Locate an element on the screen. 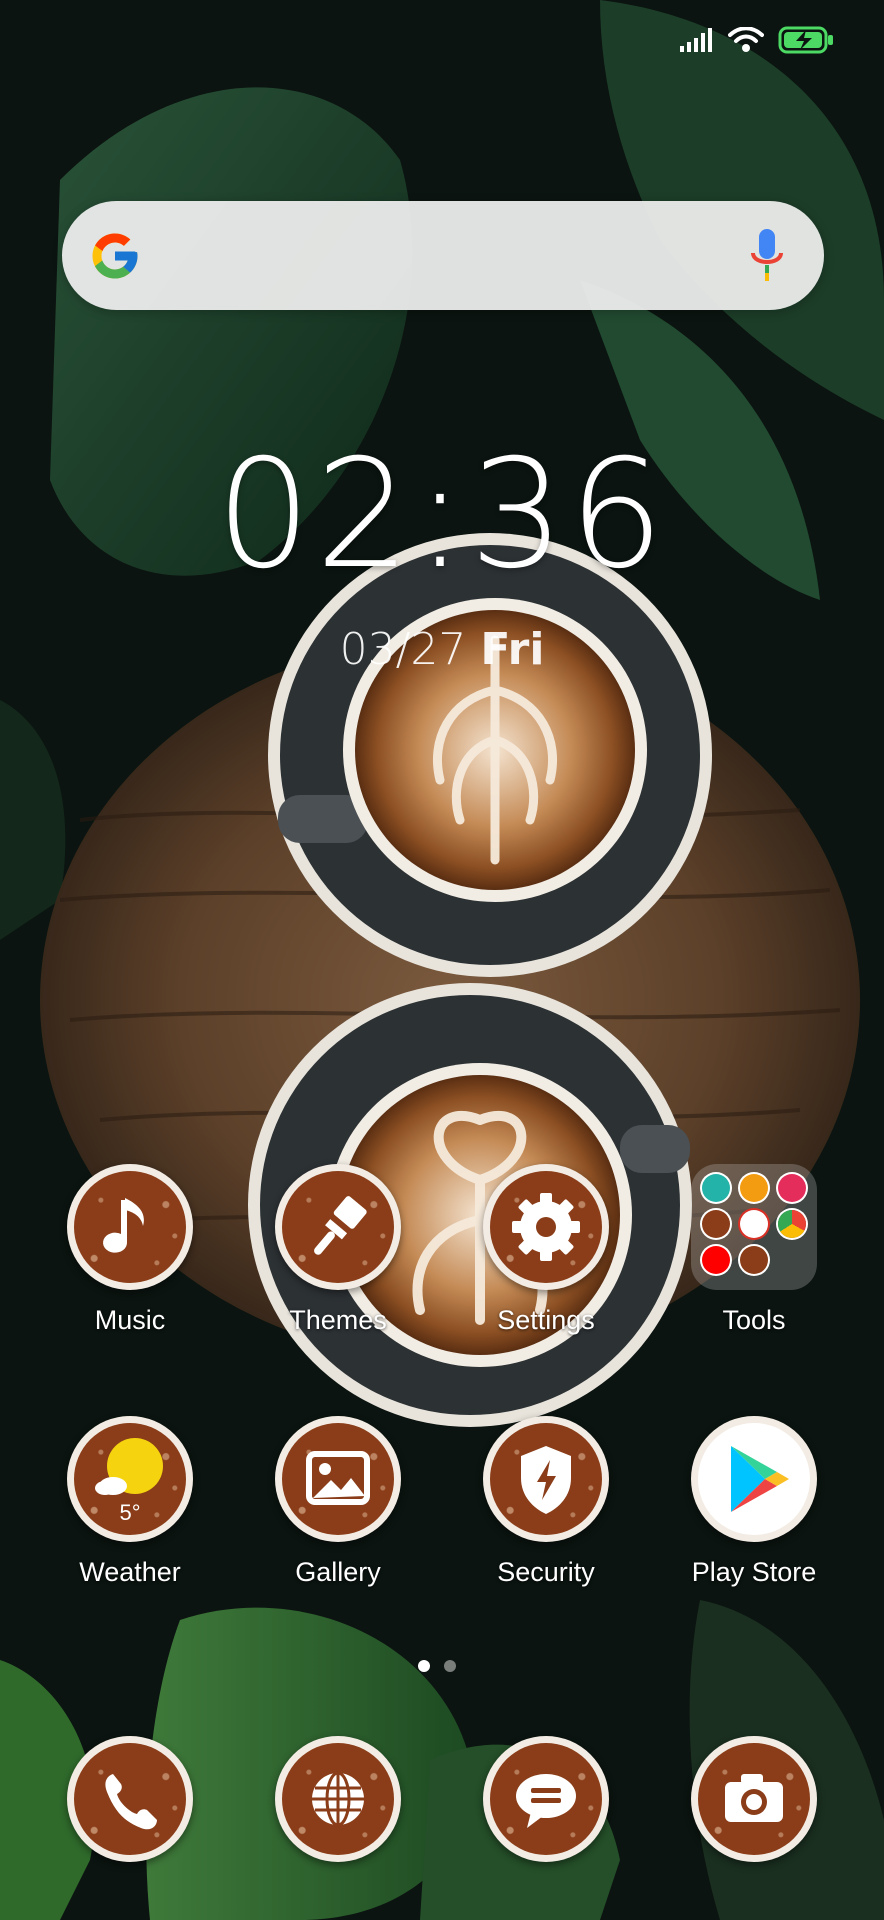 This screenshot has height=1920, width=884. phone-app-icon is located at coordinates (130, 1799).